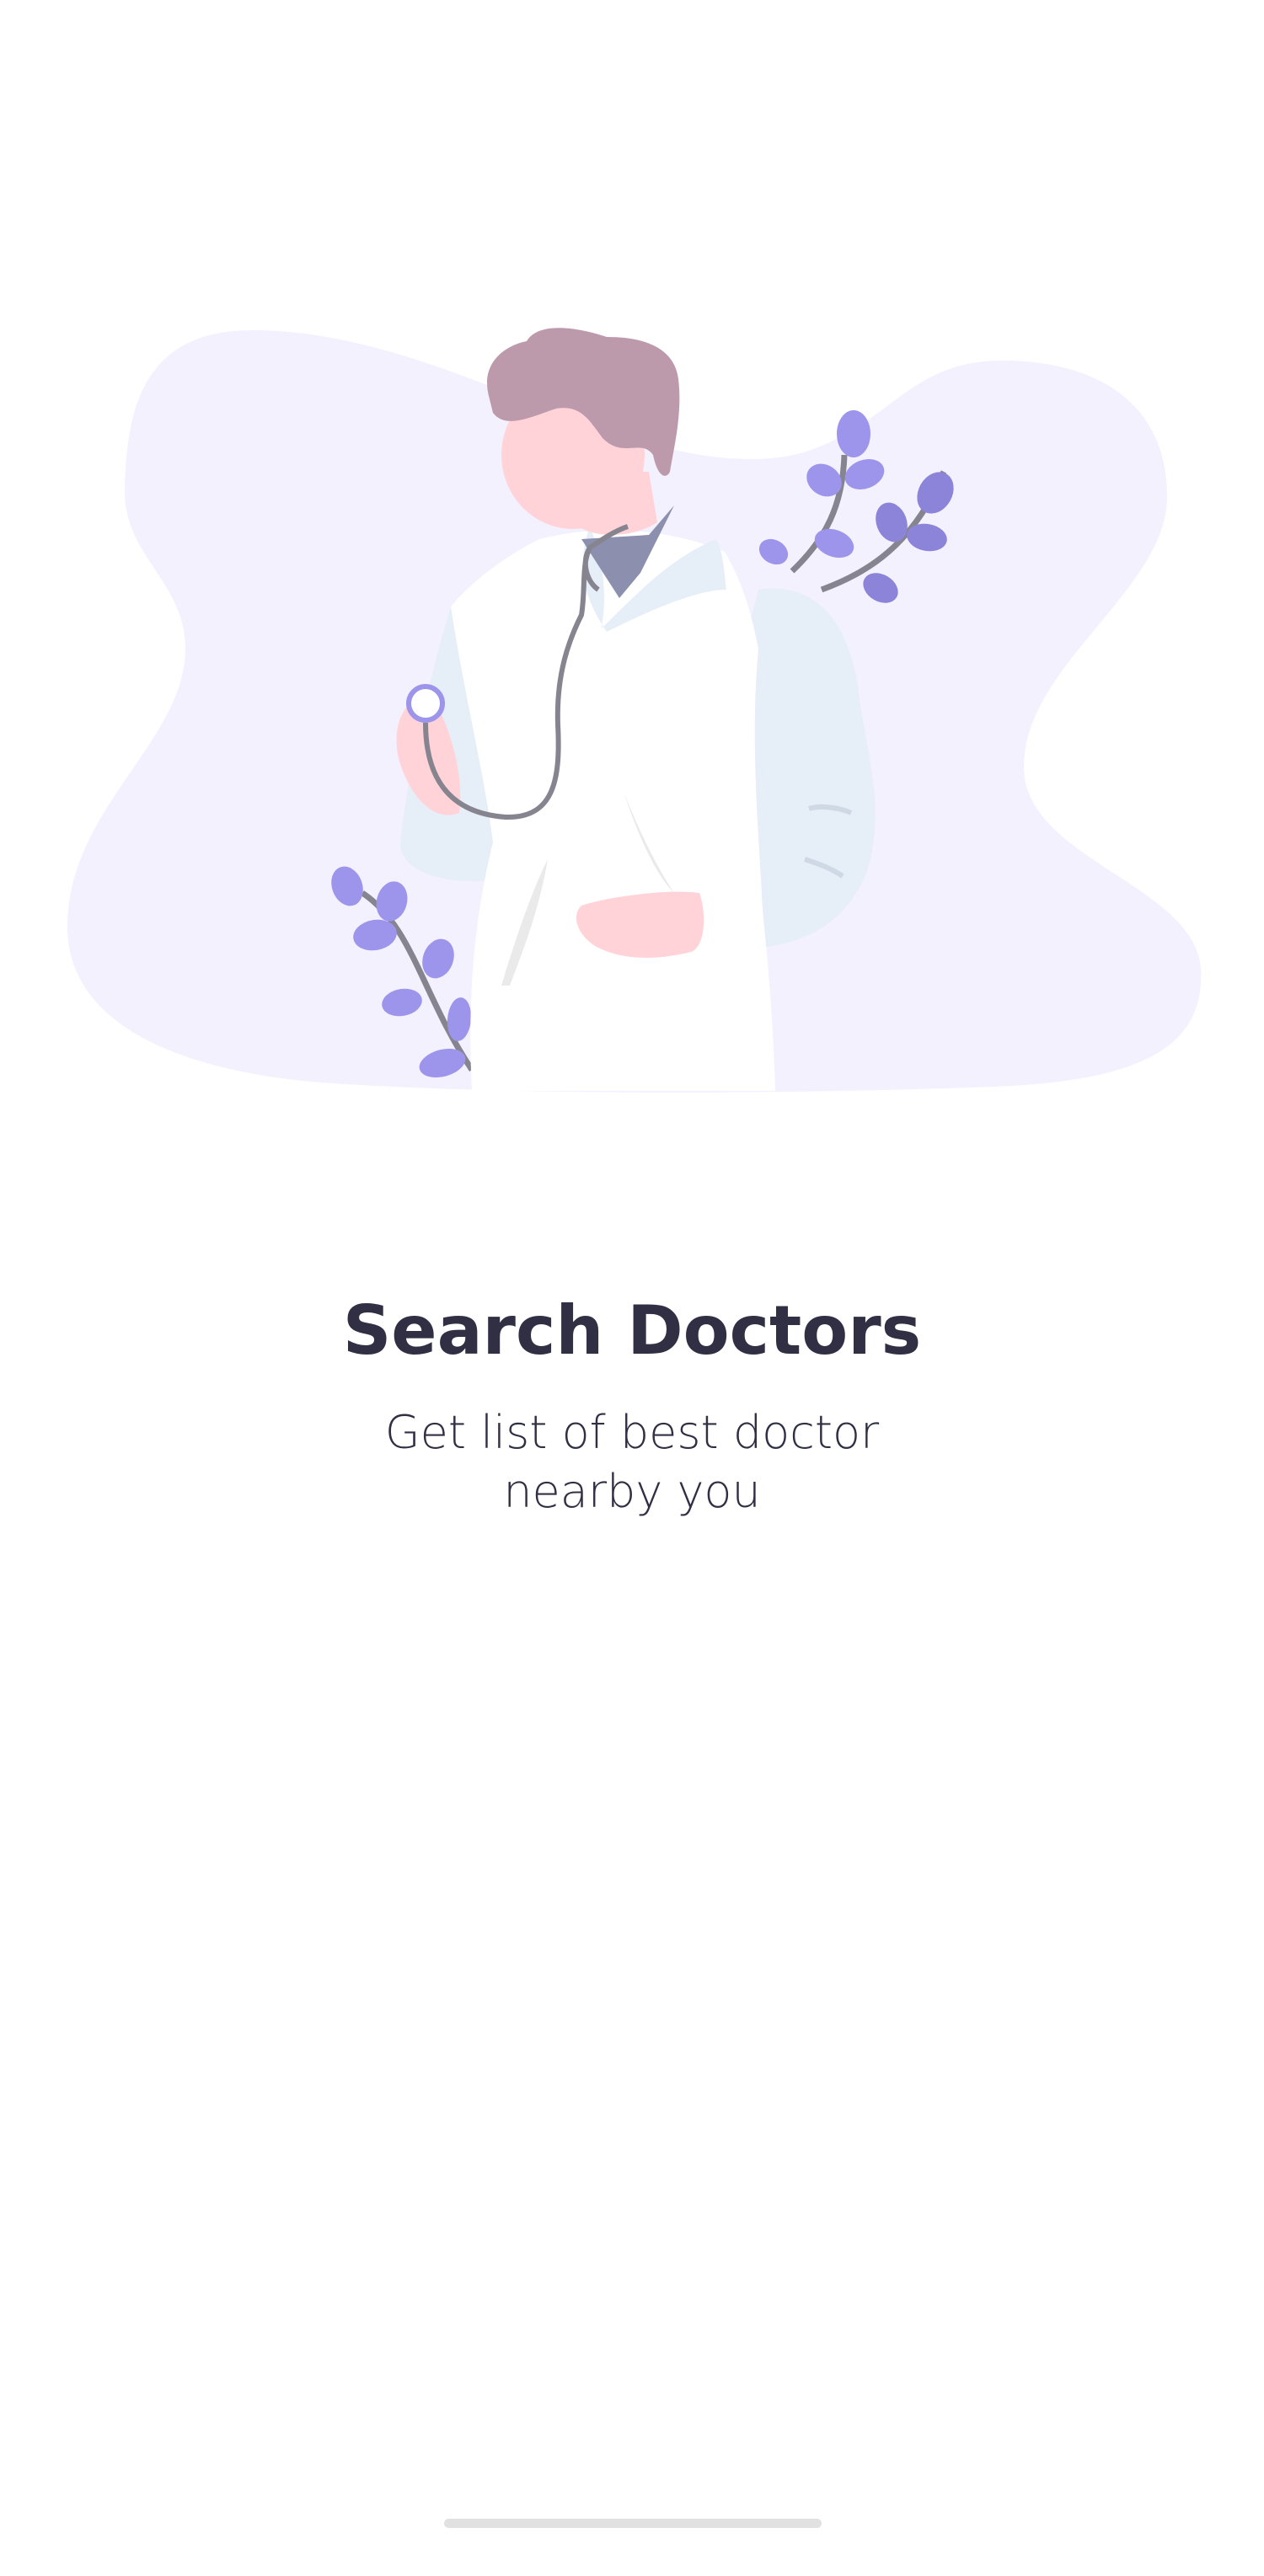 This screenshot has width=1264, height=2576. I want to click on home-indicator, so click(633, 2523).